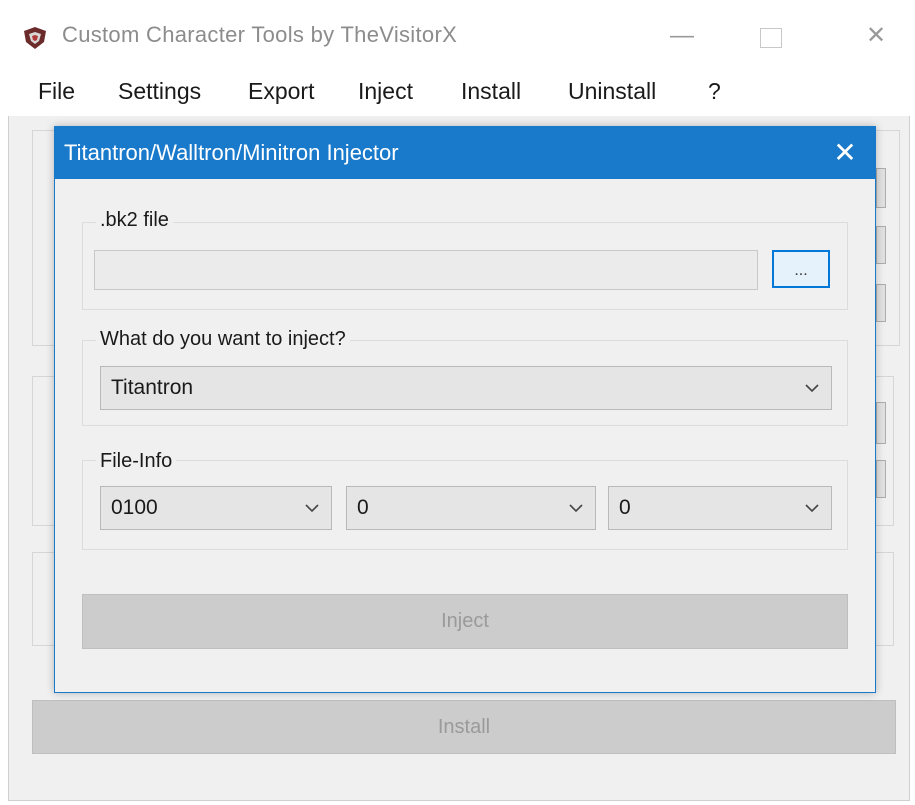 The width and height of the screenshot is (915, 805). Describe the element at coordinates (385, 91) in the screenshot. I see `menu-inject: Inject` at that location.